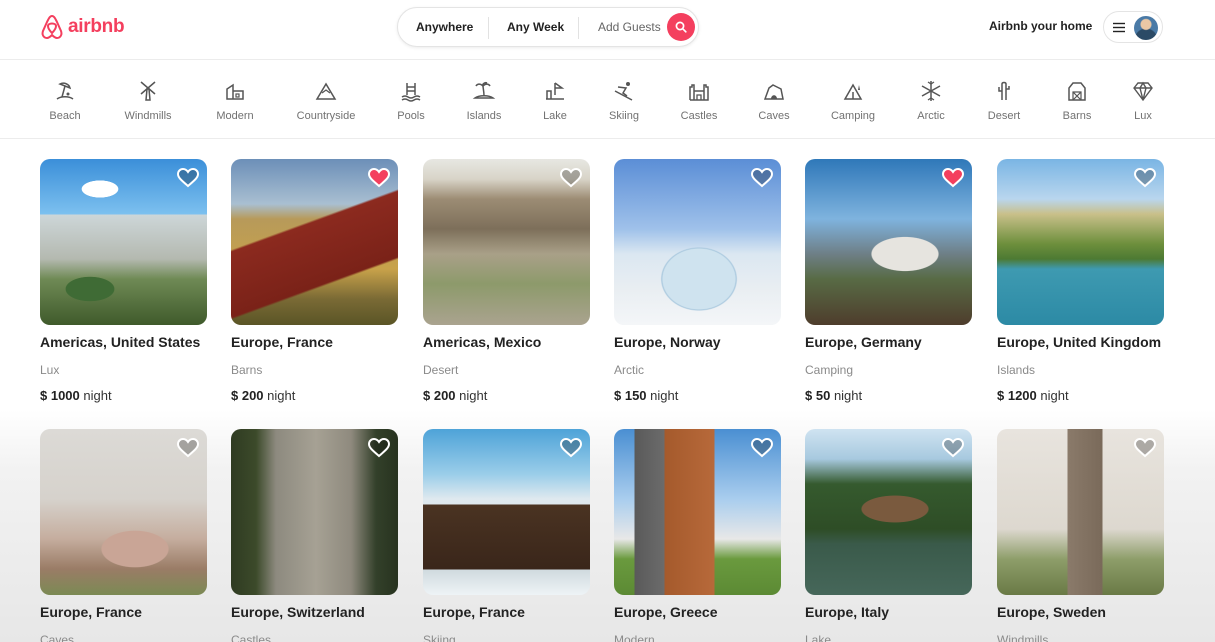 The height and width of the screenshot is (642, 1215). I want to click on search-when: Any Week, so click(535, 27).